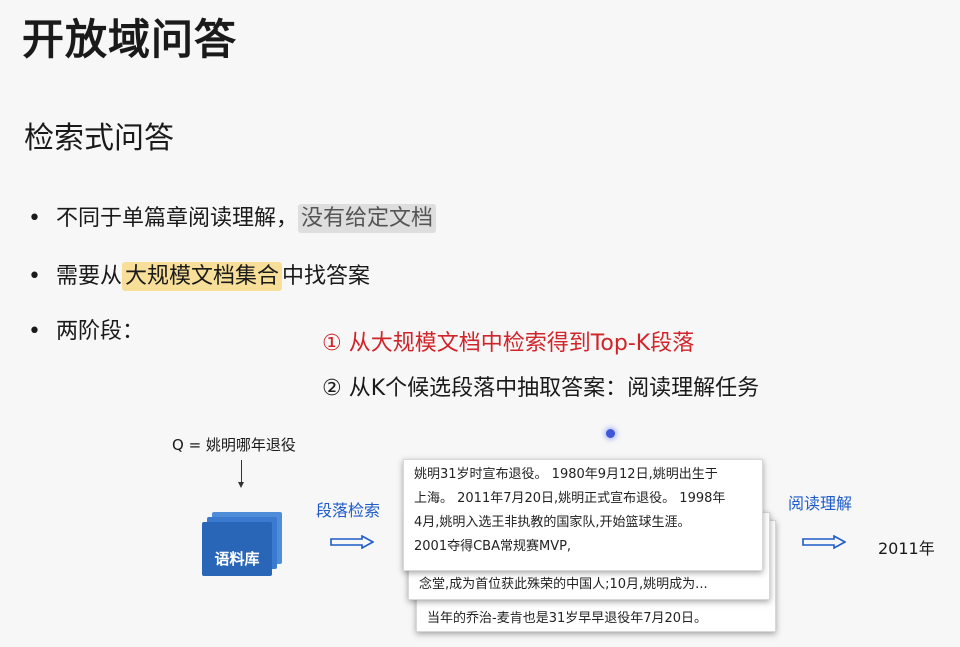 The height and width of the screenshot is (647, 960). What do you see at coordinates (234, 445) in the screenshot?
I see `query-text: Q = 姚明哪年退役` at bounding box center [234, 445].